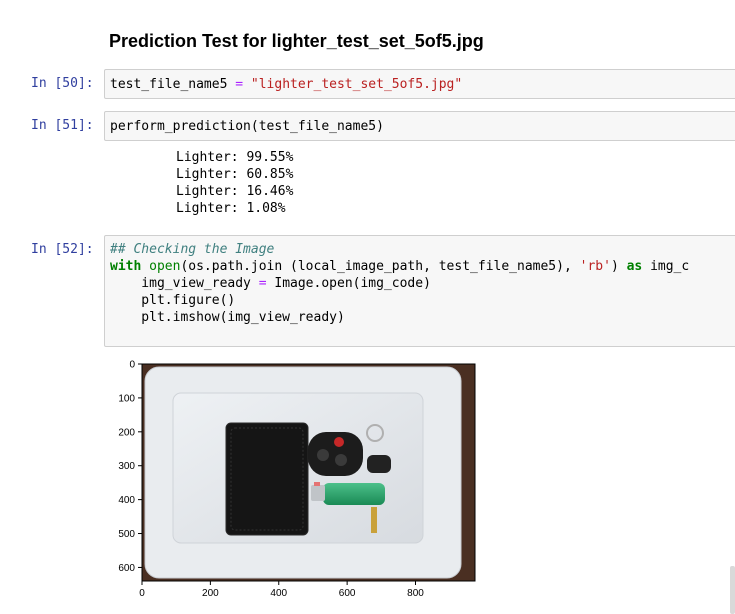  I want to click on x-tick-label: 0, so click(142, 593).